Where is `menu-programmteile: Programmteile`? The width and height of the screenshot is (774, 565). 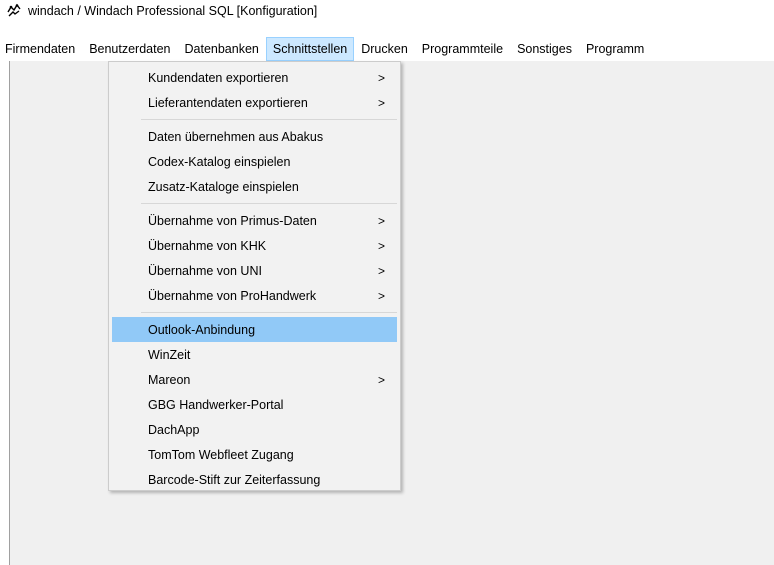 menu-programmteile: Programmteile is located at coordinates (462, 49).